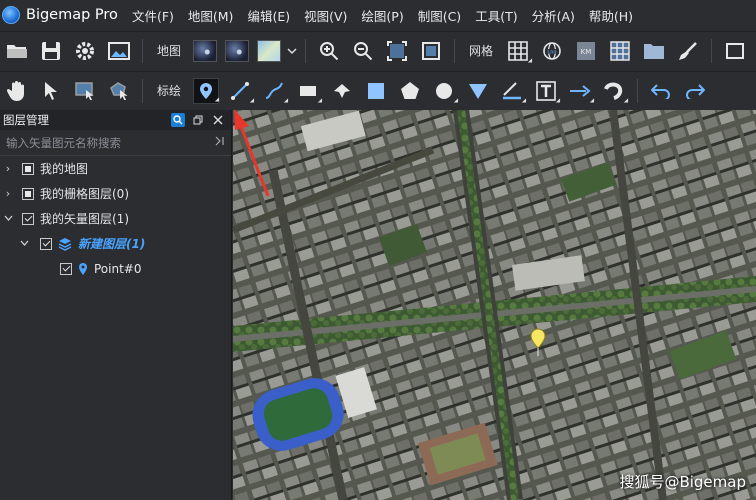 This screenshot has width=756, height=500. What do you see at coordinates (269, 50) in the screenshot?
I see `street-map-thumbnail` at bounding box center [269, 50].